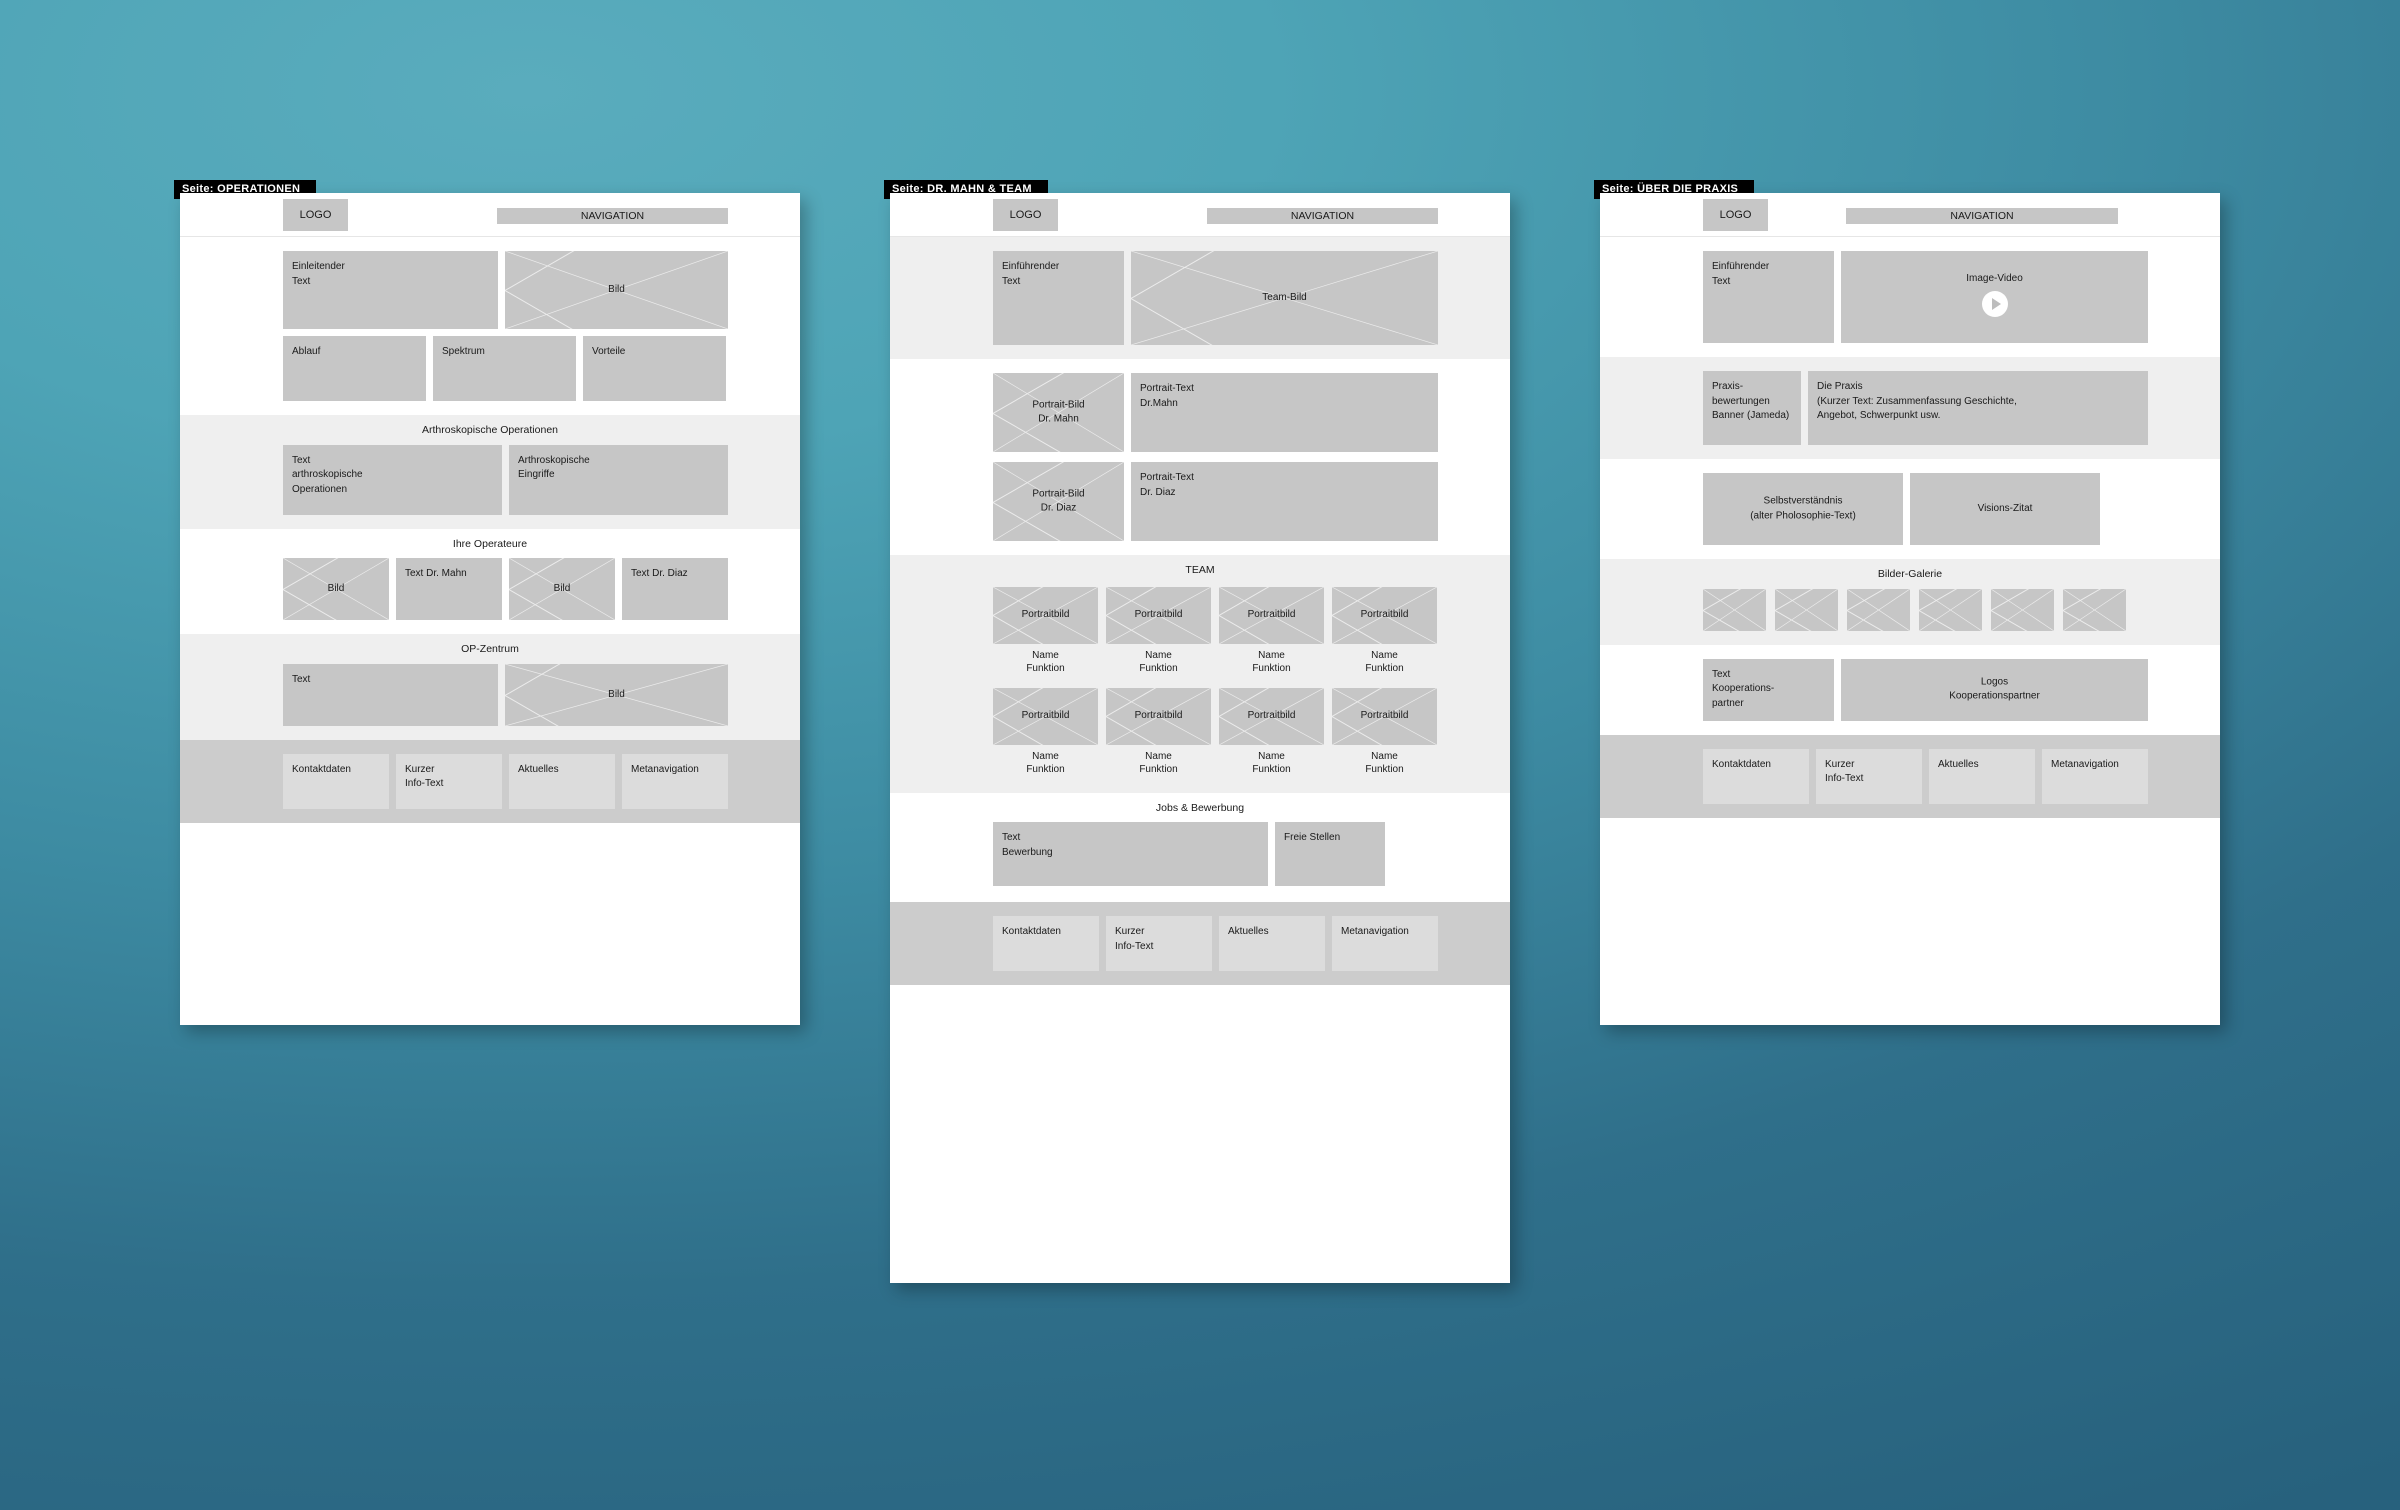 The width and height of the screenshot is (2400, 1510). What do you see at coordinates (1284, 501) in the screenshot?
I see `block-portrait-text-dr-diaz: Portrait-Text Dr. Diaz` at bounding box center [1284, 501].